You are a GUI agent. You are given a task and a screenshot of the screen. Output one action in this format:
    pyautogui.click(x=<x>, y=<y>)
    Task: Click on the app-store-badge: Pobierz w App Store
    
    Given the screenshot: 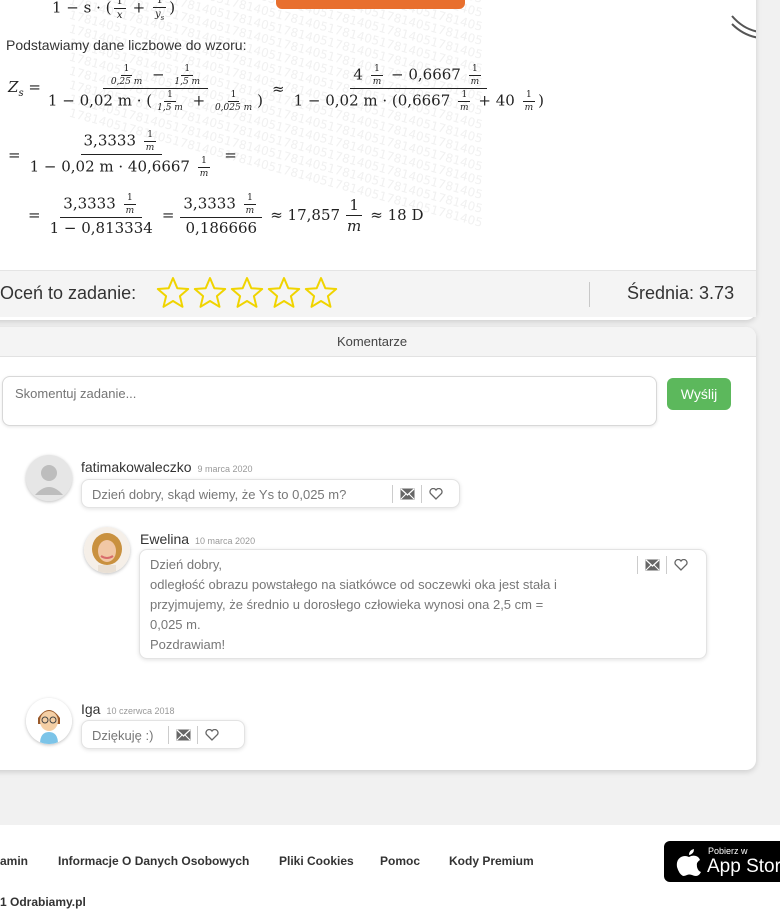 What is the action you would take?
    pyautogui.click(x=722, y=861)
    